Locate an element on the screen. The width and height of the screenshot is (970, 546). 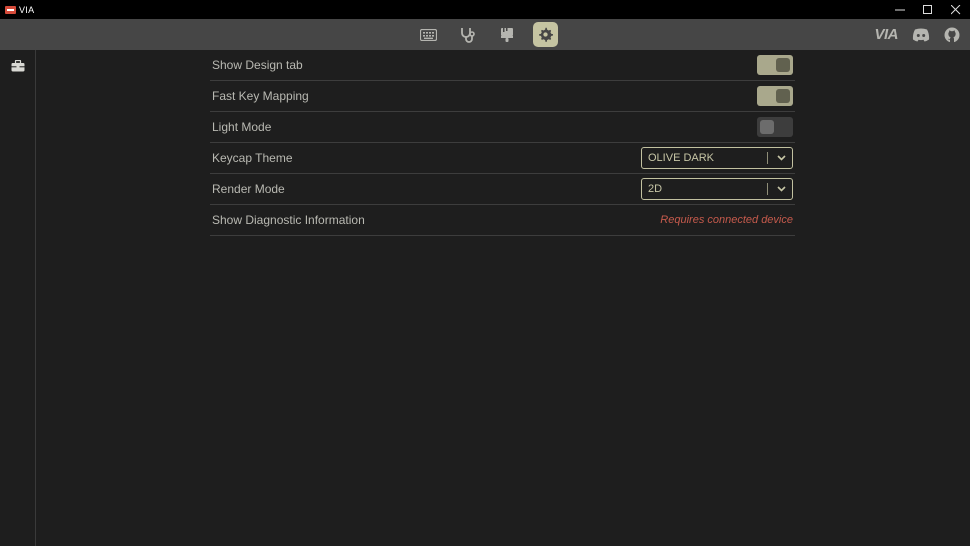
toolbox-icon is located at coordinates (18, 66).